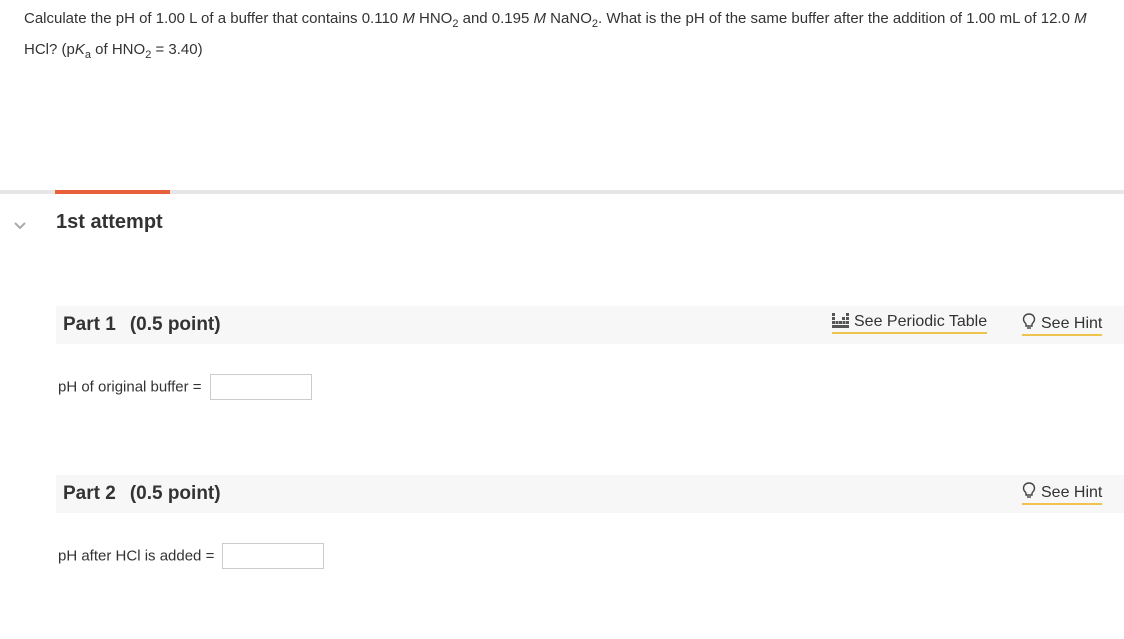  Describe the element at coordinates (590, 494) in the screenshot. I see `part-2-header: Part 2 (0.5 point) See Hint` at that location.